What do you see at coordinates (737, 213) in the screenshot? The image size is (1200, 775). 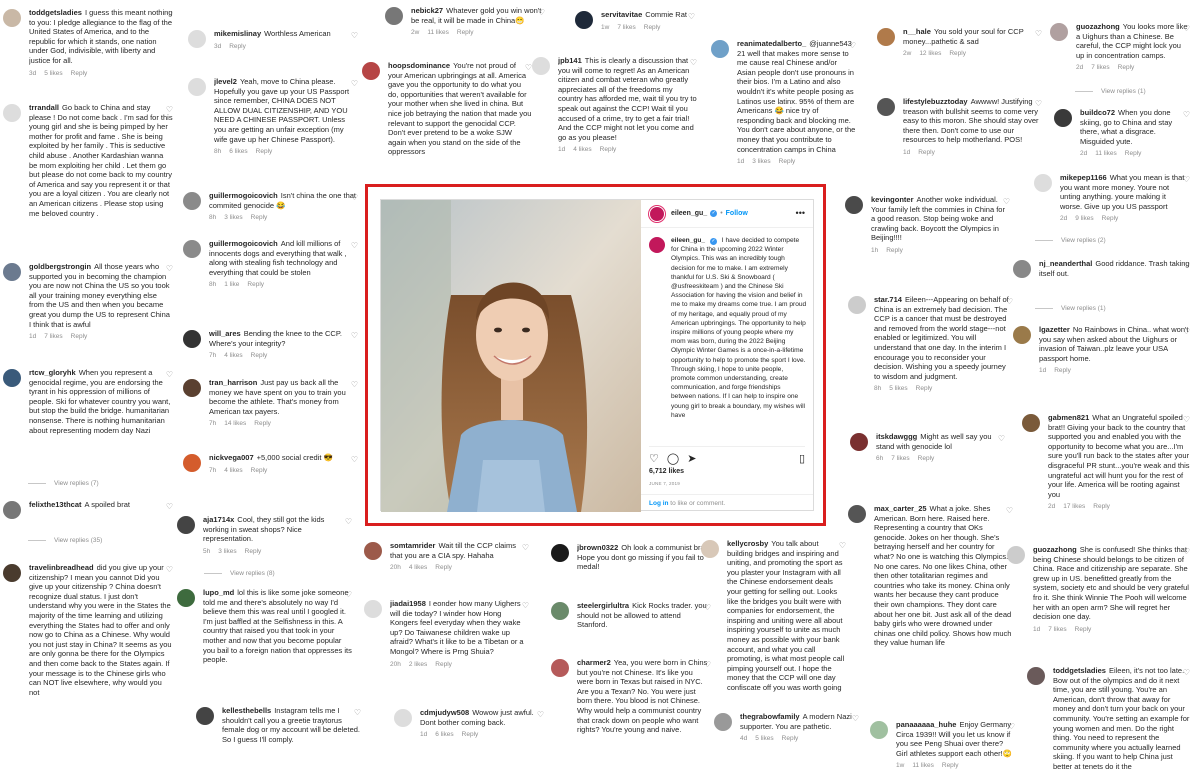 I see `follow-button: Follow` at bounding box center [737, 213].